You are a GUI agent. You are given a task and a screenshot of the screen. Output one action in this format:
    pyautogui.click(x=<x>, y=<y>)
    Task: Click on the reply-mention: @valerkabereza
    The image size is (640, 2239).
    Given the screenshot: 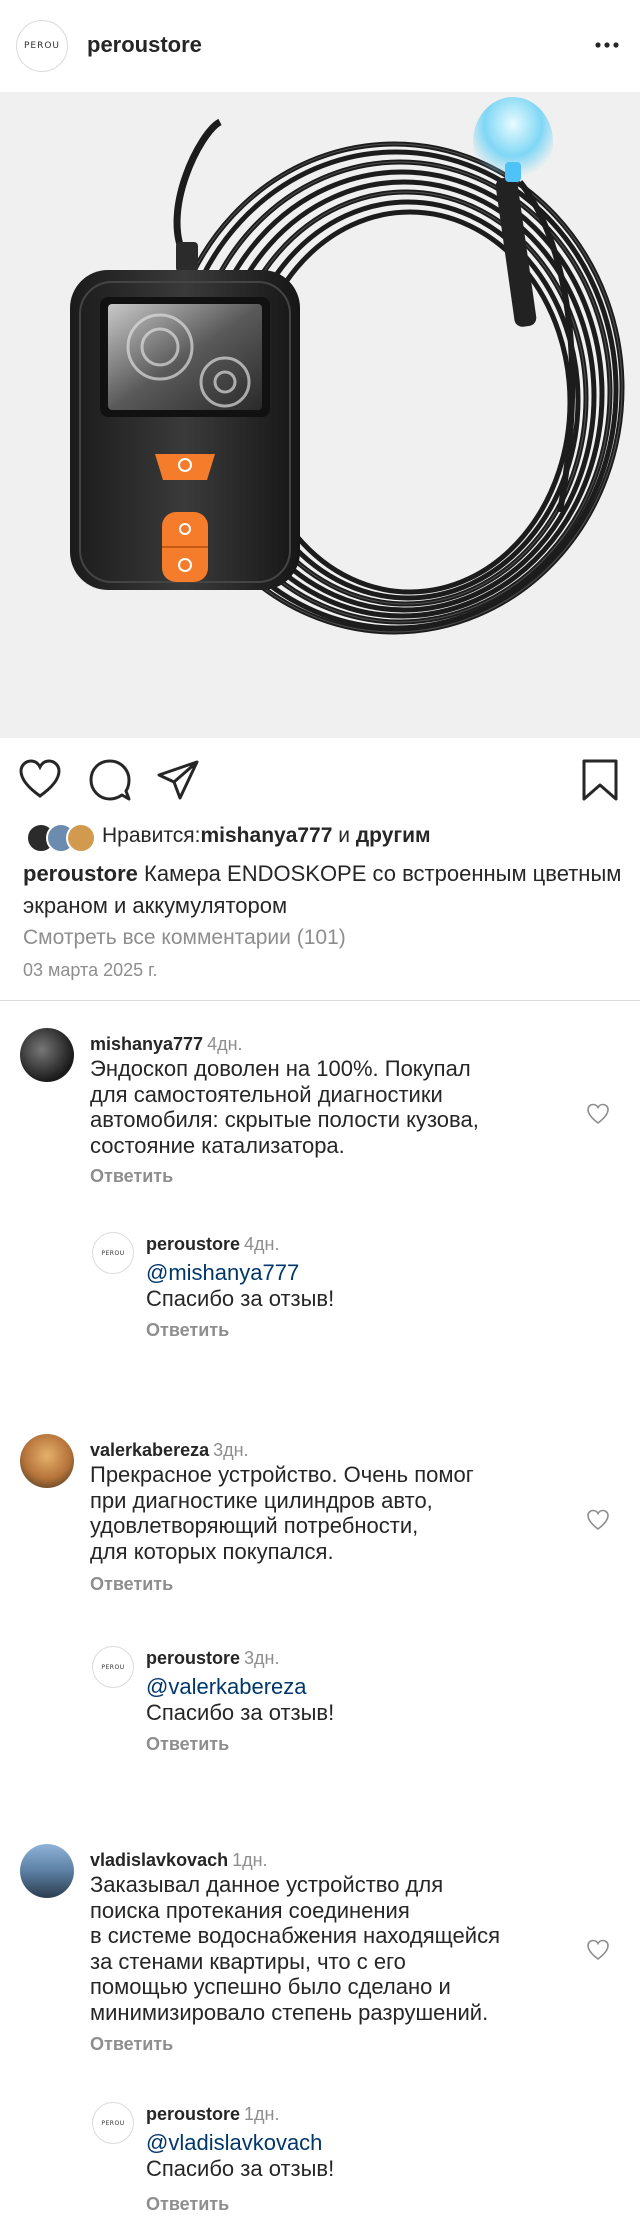 What is the action you would take?
    pyautogui.click(x=240, y=1687)
    